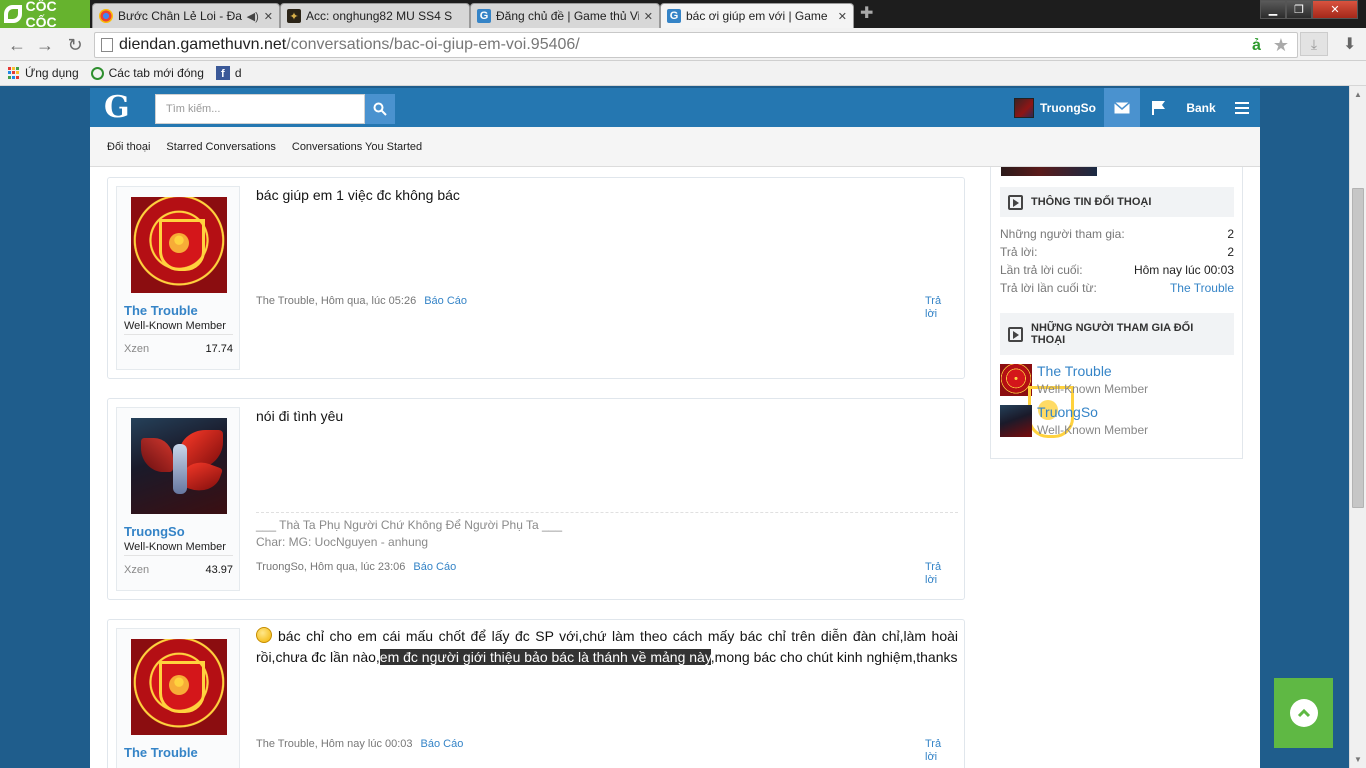 The image size is (1366, 768). Describe the element at coordinates (219, 570) in the screenshot. I see `stat-value: 43.97` at that location.